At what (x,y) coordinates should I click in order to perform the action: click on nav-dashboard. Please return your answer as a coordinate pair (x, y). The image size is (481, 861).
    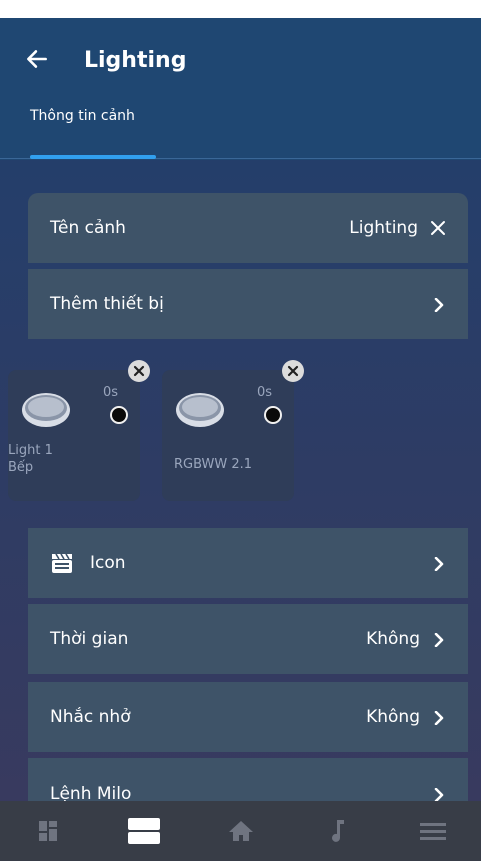
    Looking at the image, I should click on (48, 831).